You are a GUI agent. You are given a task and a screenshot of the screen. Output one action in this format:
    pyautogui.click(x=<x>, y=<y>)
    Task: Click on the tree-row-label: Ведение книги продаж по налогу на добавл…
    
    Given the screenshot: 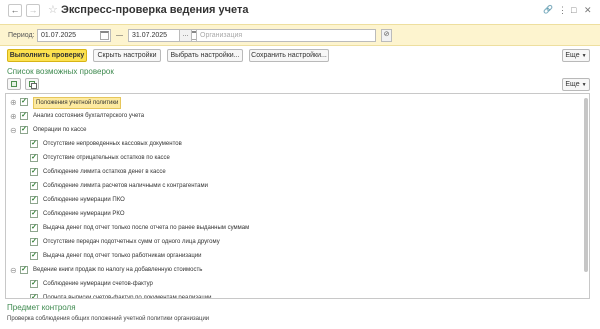 What is the action you would take?
    pyautogui.click(x=118, y=270)
    